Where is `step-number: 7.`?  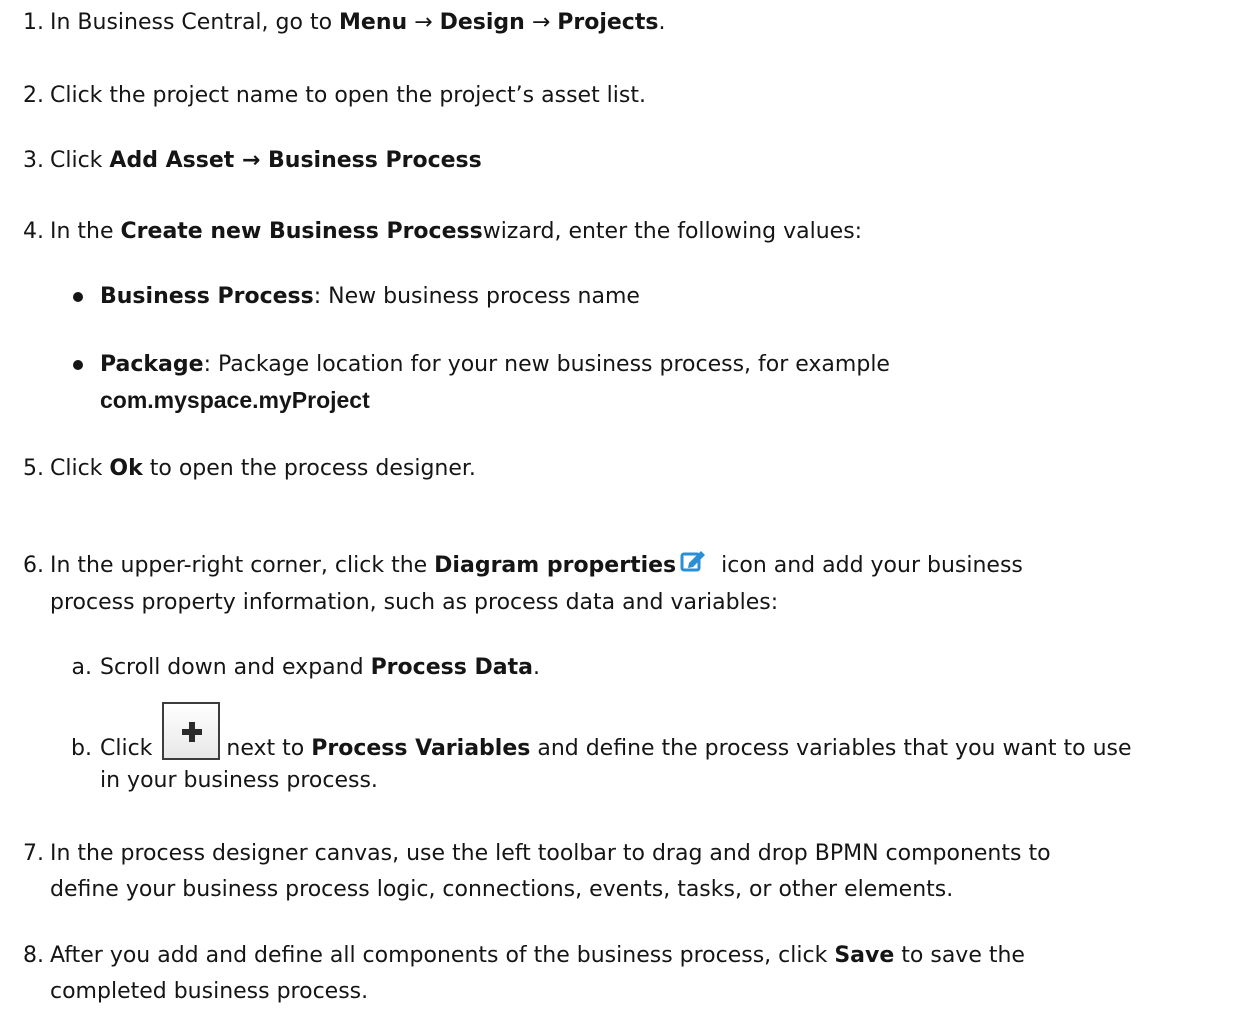
step-number: 7. is located at coordinates (33, 853).